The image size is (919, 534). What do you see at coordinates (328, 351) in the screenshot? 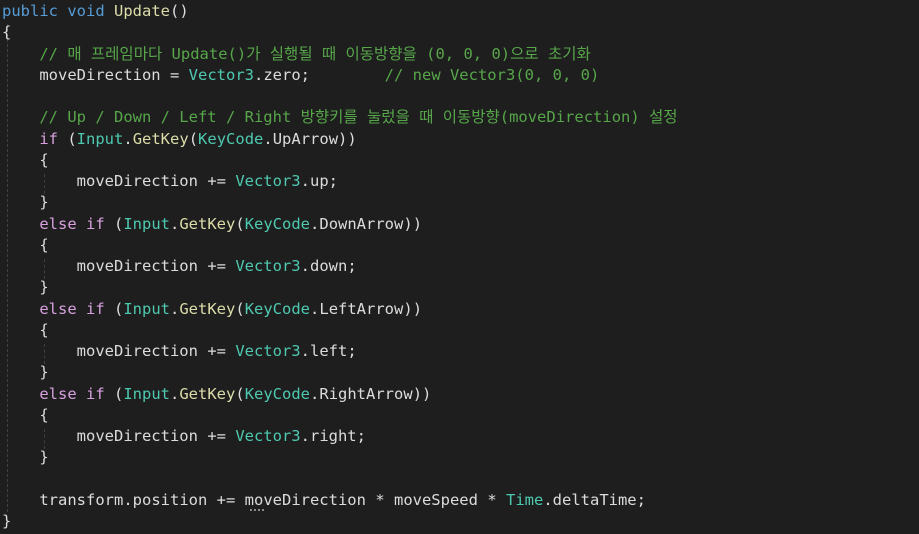
I see `code-token: left` at bounding box center [328, 351].